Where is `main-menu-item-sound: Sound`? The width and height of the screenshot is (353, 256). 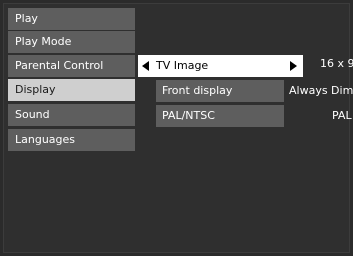
main-menu-item-sound: Sound is located at coordinates (71, 115).